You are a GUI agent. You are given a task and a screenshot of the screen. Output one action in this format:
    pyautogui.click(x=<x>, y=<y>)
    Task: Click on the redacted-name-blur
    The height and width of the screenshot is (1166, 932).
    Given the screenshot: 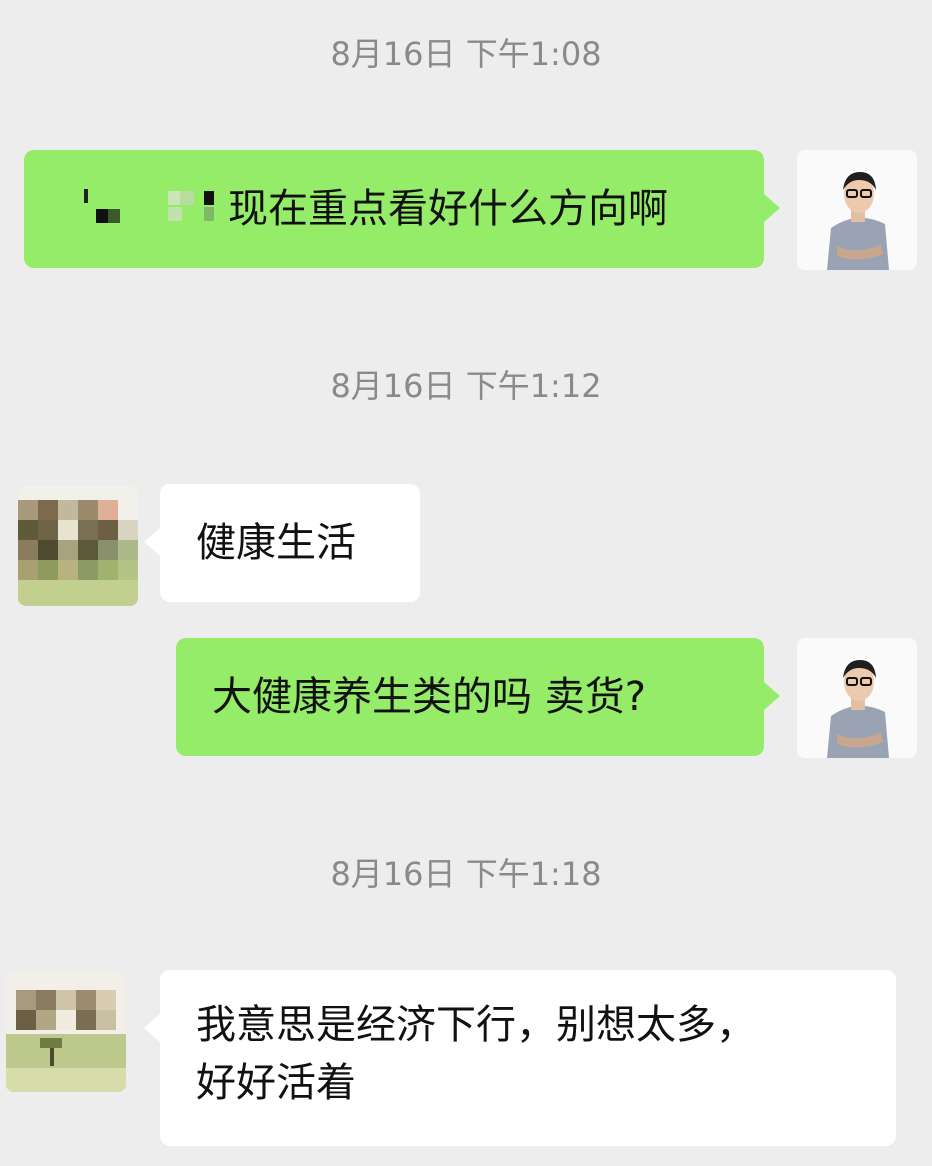 What is the action you would take?
    pyautogui.click(x=154, y=209)
    